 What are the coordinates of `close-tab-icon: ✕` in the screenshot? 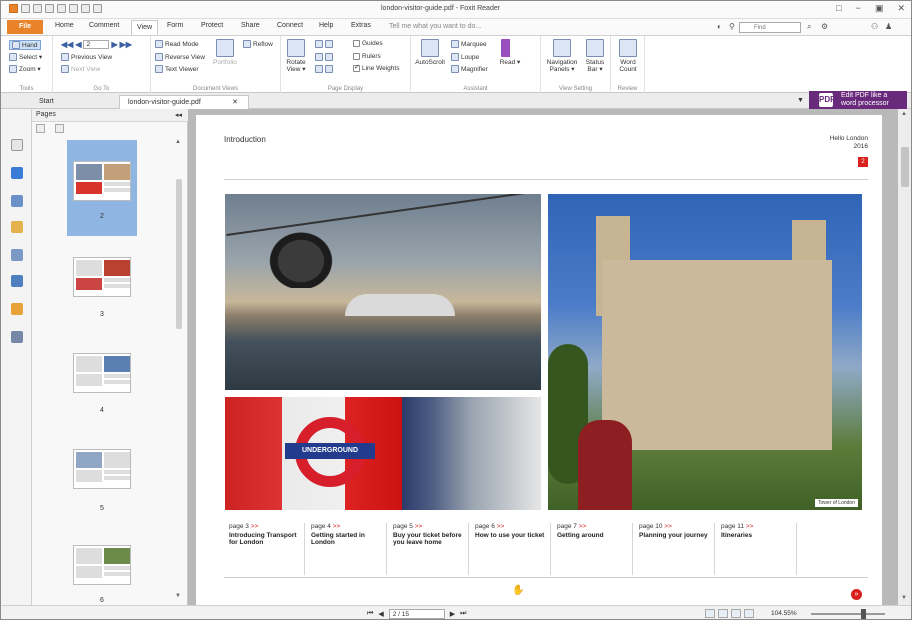 It's located at (235, 102).